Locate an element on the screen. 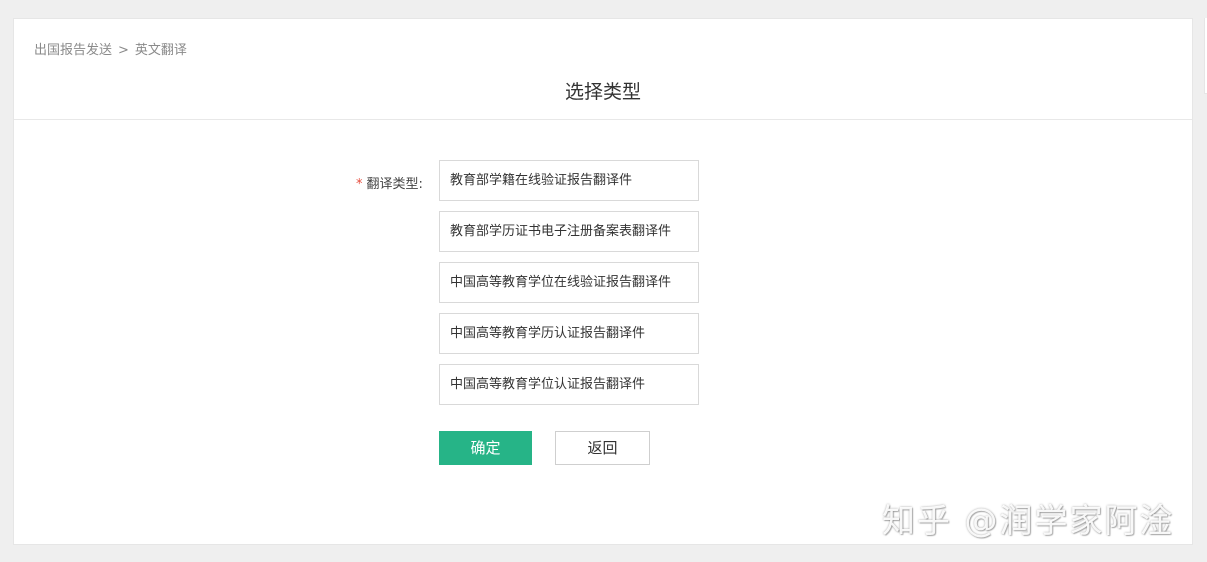  page-title: 选择类型 is located at coordinates (602, 92).